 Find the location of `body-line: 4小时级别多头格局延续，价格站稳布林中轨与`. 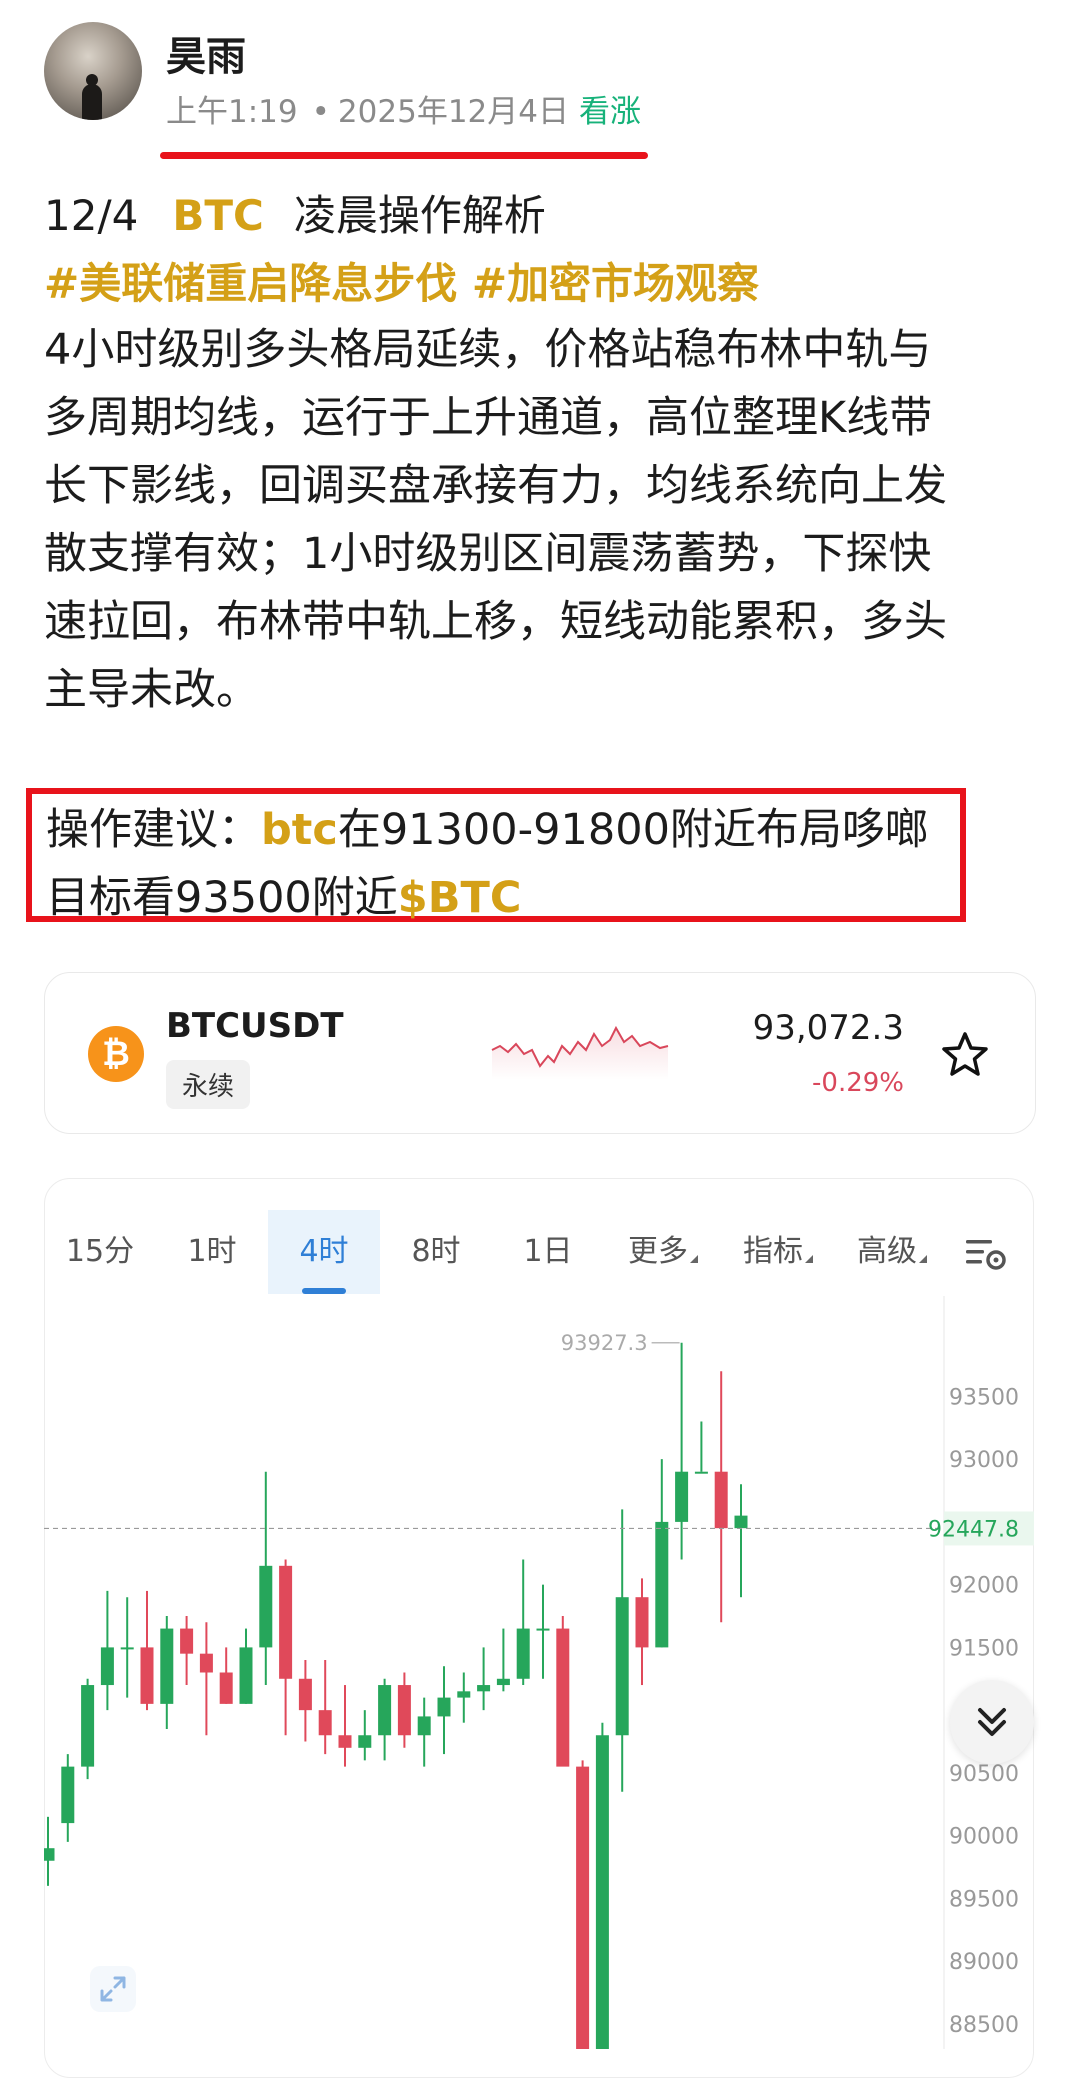

body-line: 4小时级别多头格局延续，价格站稳布林中轨与 is located at coordinates (488, 350).